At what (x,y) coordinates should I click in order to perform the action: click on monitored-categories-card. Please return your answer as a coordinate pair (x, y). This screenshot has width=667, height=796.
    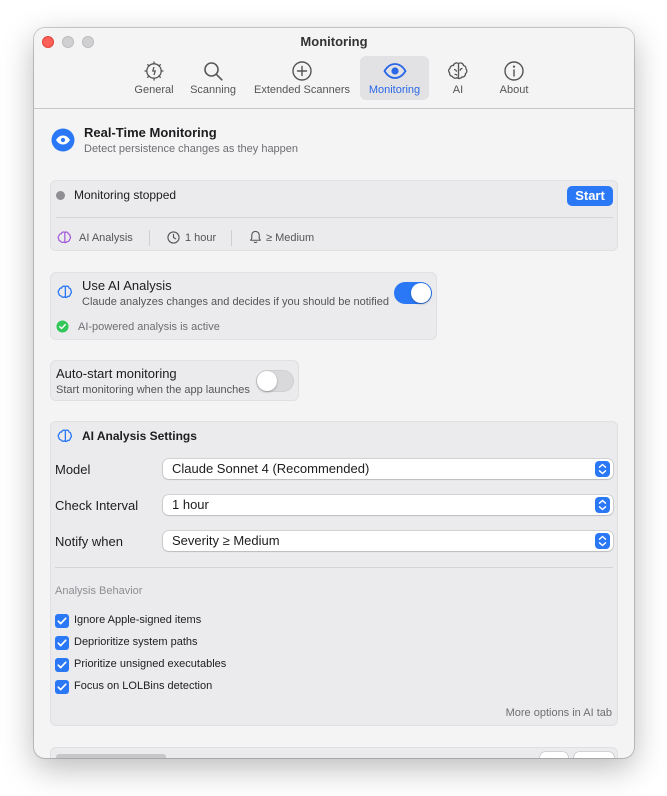
    Looking at the image, I should click on (334, 752).